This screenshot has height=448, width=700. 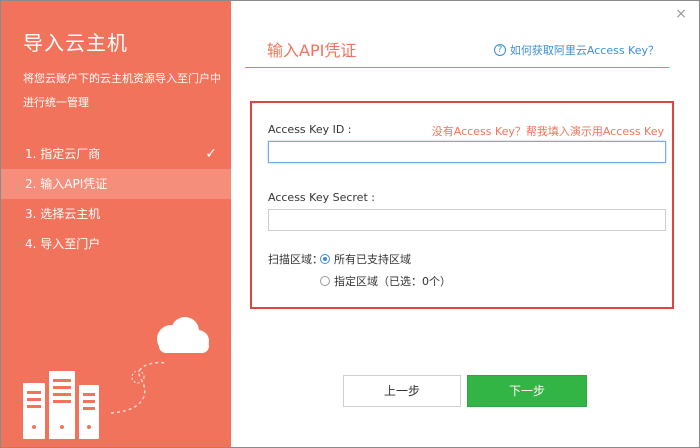 What do you see at coordinates (116, 184) in the screenshot?
I see `step-item-api-credentials: 2. 输入API凭证` at bounding box center [116, 184].